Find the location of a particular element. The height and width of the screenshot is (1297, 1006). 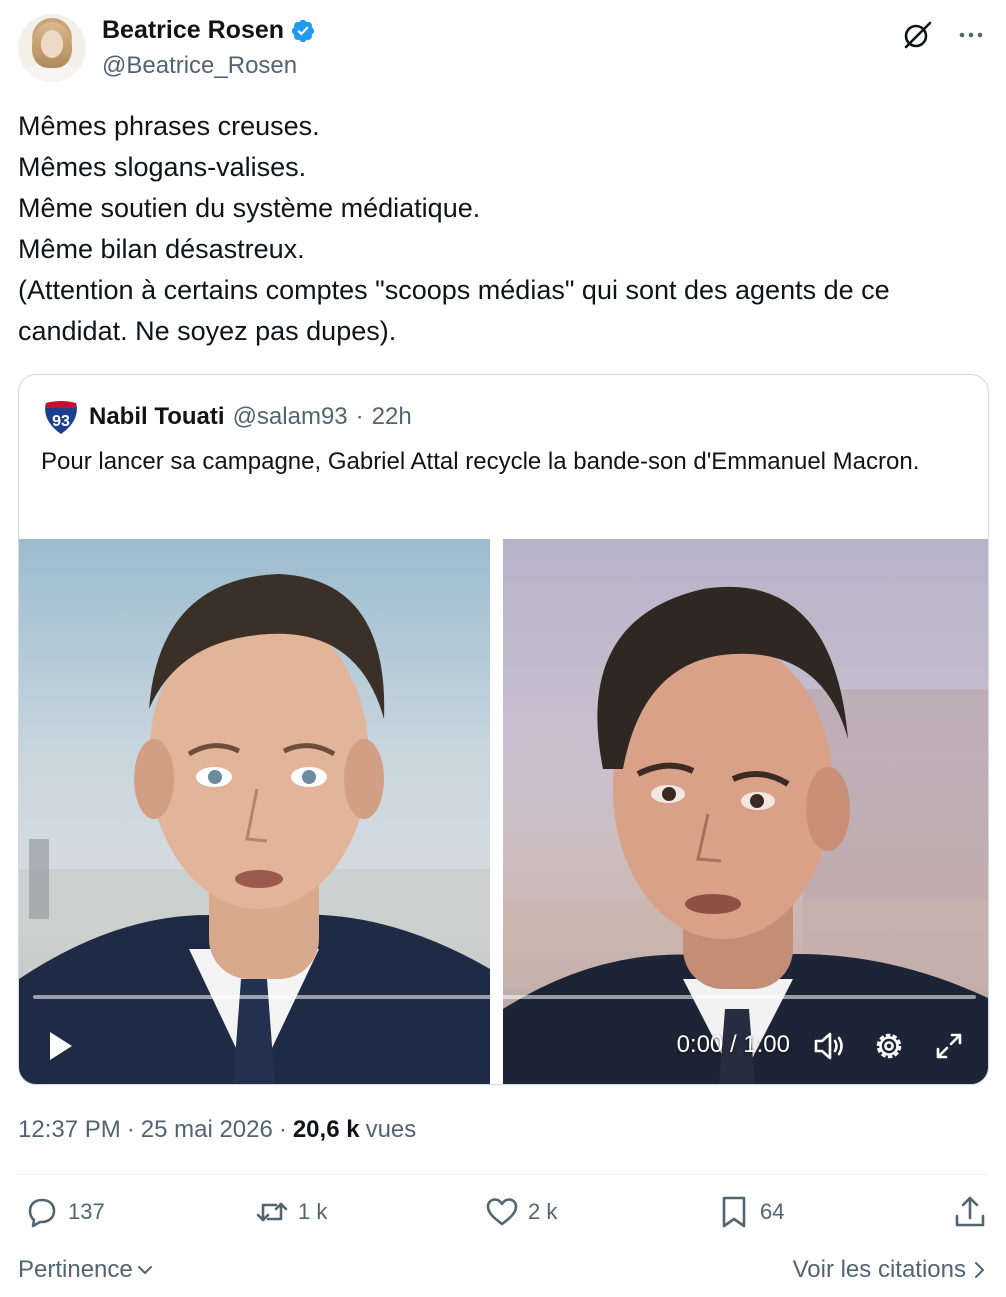

replies-footer: Pertinence Voir les citations is located at coordinates (503, 1271).